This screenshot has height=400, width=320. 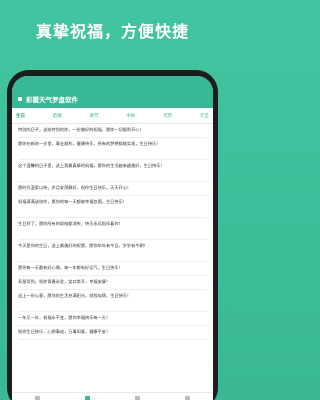 What do you see at coordinates (112, 116) in the screenshot?
I see `category-tabs: 生日 结婚 春节 中秋 元宵 元旦` at bounding box center [112, 116].